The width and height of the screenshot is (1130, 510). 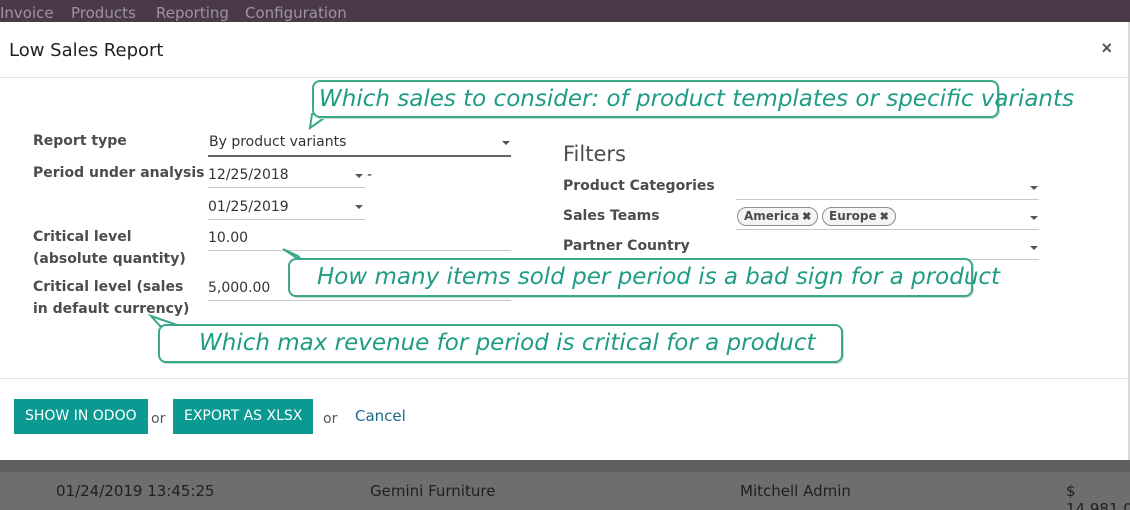 I want to click on period-to-input: 01/25/2019, so click(x=248, y=207).